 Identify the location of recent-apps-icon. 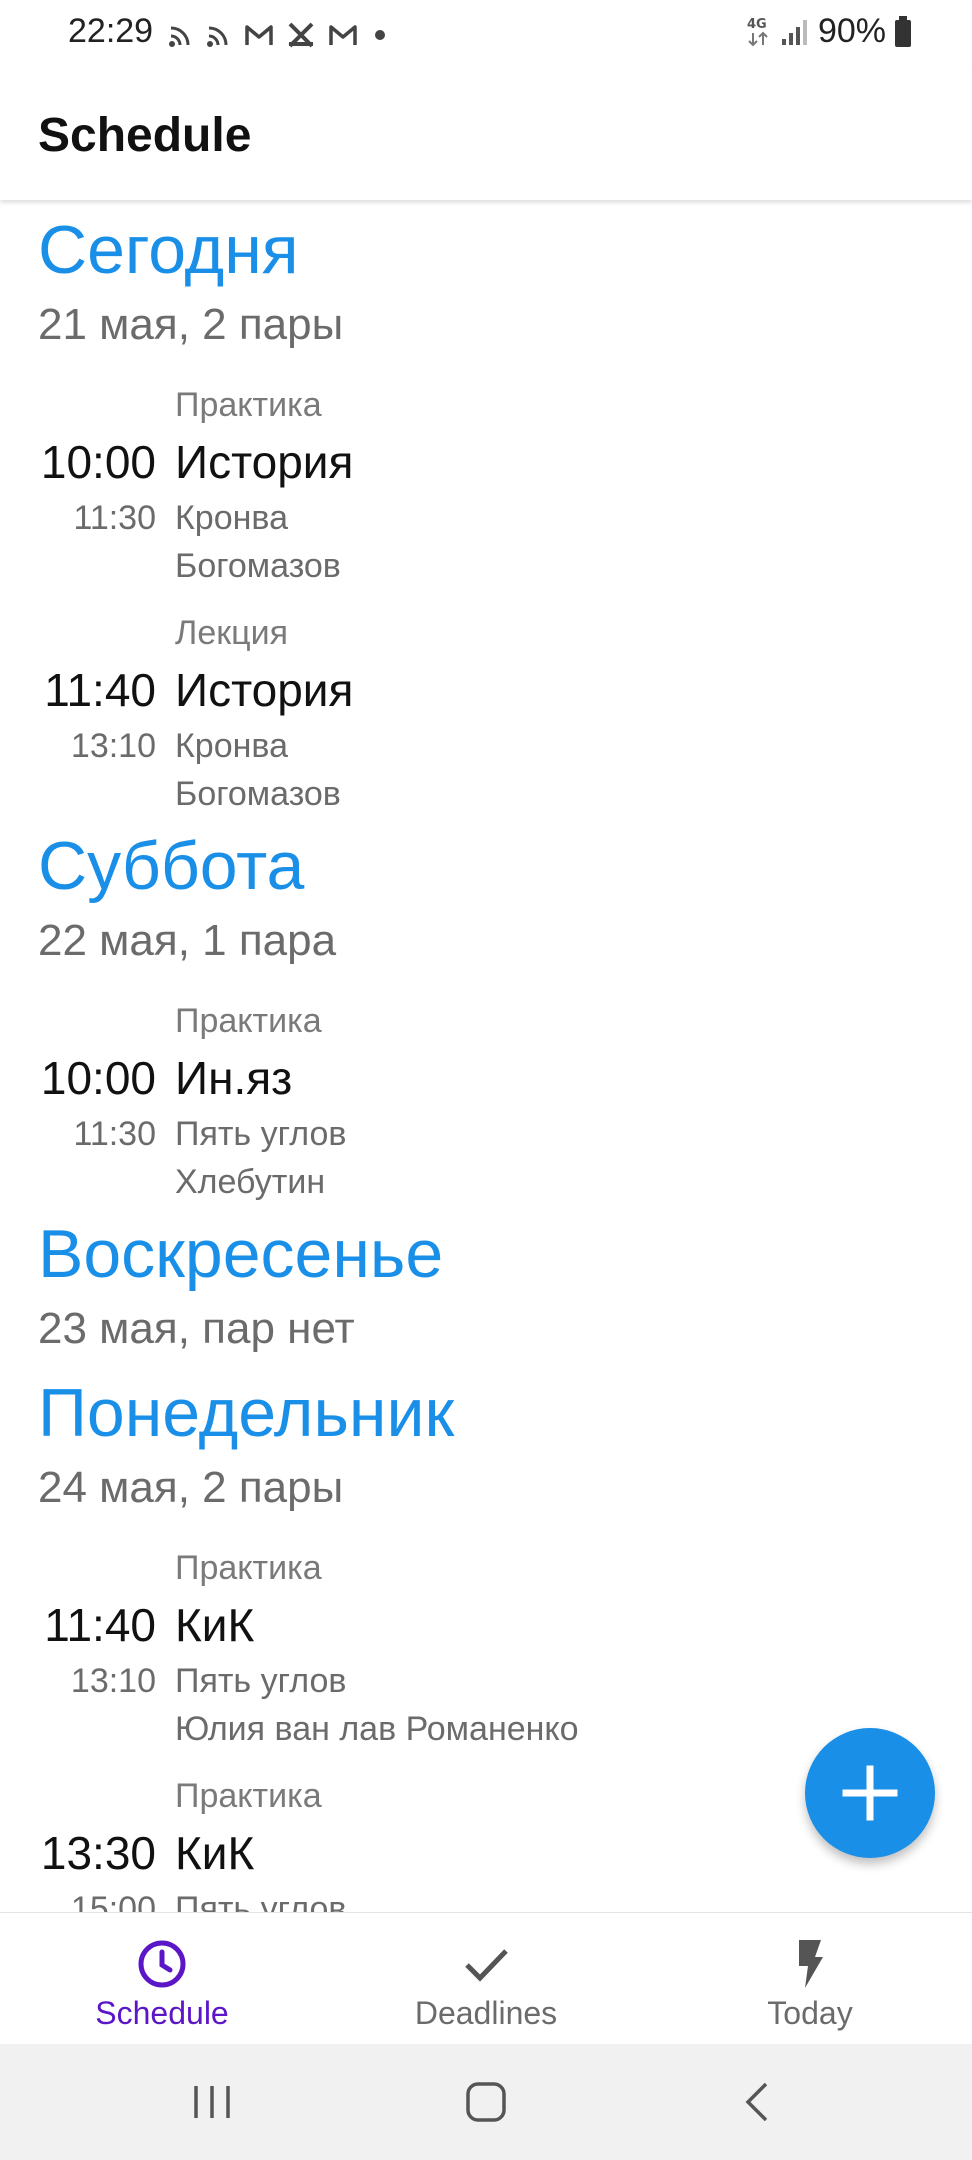
(212, 2102).